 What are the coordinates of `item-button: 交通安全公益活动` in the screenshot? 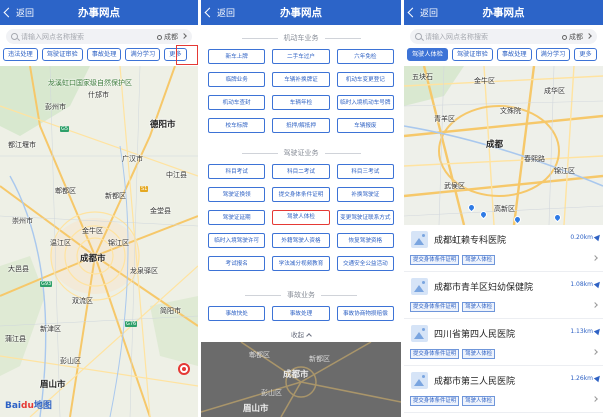 It's located at (365, 263).